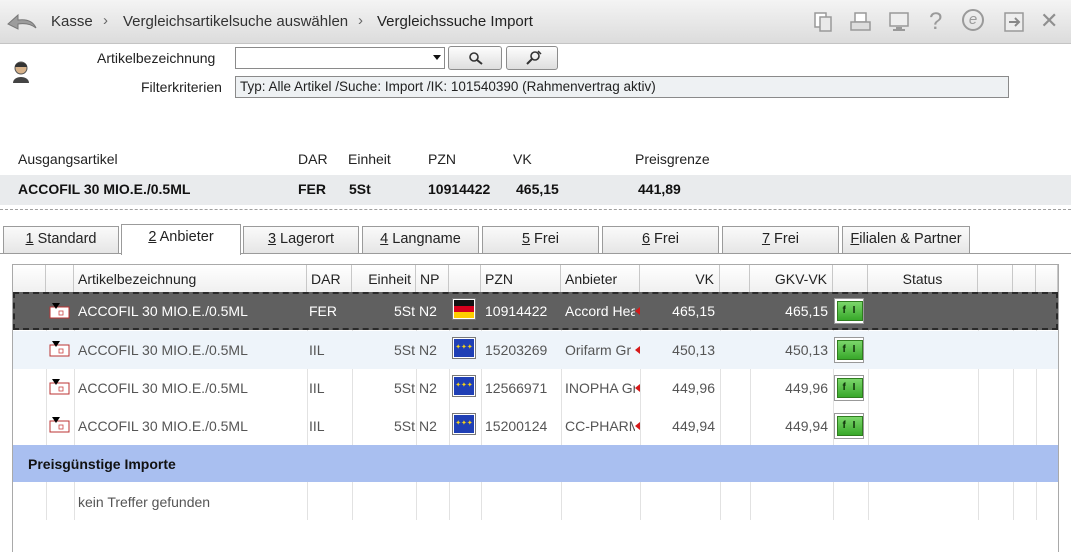  Describe the element at coordinates (455, 21) in the screenshot. I see `breadcrumb-current: Vergleichssuche Import` at that location.